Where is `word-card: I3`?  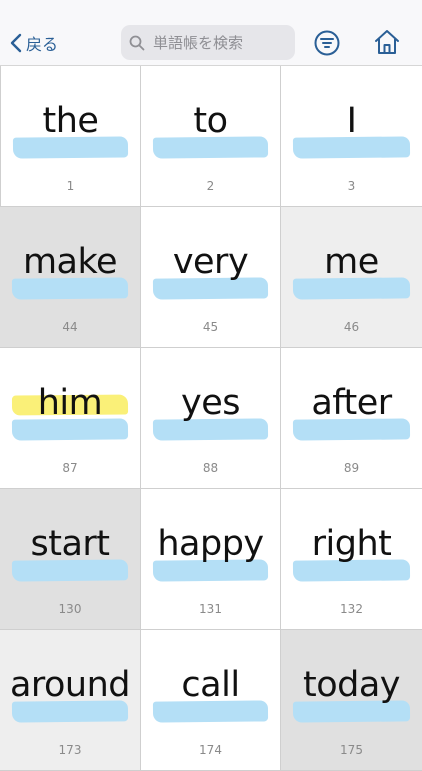 word-card: I3 is located at coordinates (351, 136).